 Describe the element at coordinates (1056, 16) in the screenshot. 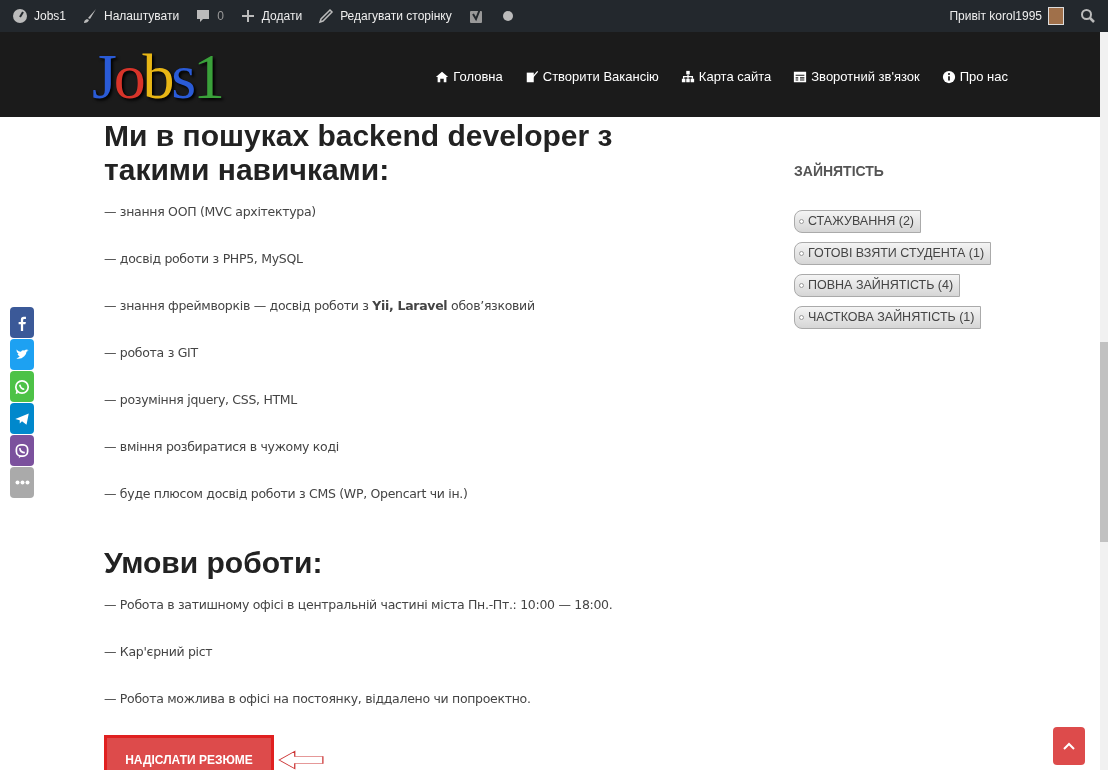

I see `avatar-placeholder` at that location.